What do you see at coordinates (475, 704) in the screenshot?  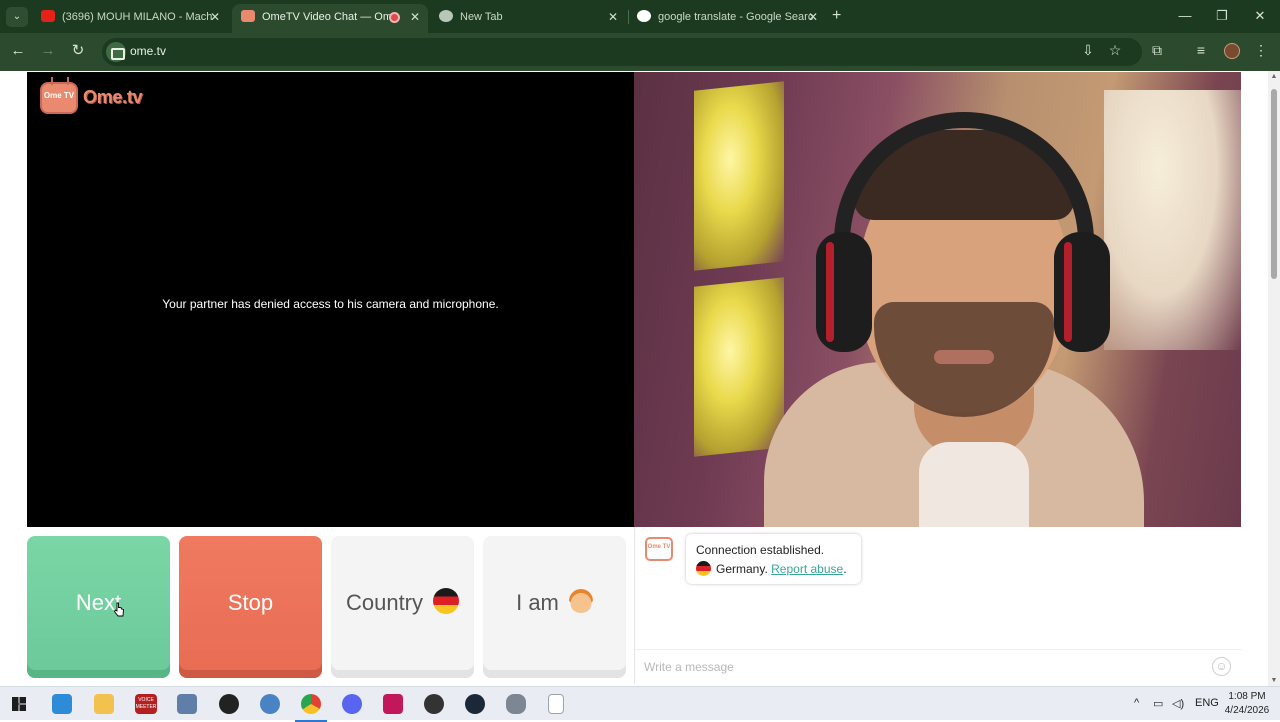 I see `steam-icon` at bounding box center [475, 704].